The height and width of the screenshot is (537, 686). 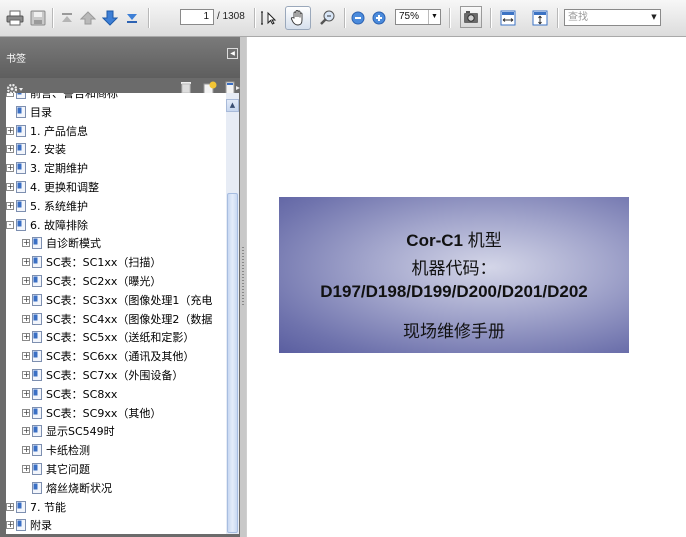 What do you see at coordinates (16, 59) in the screenshot?
I see `panel-title: 书签` at bounding box center [16, 59].